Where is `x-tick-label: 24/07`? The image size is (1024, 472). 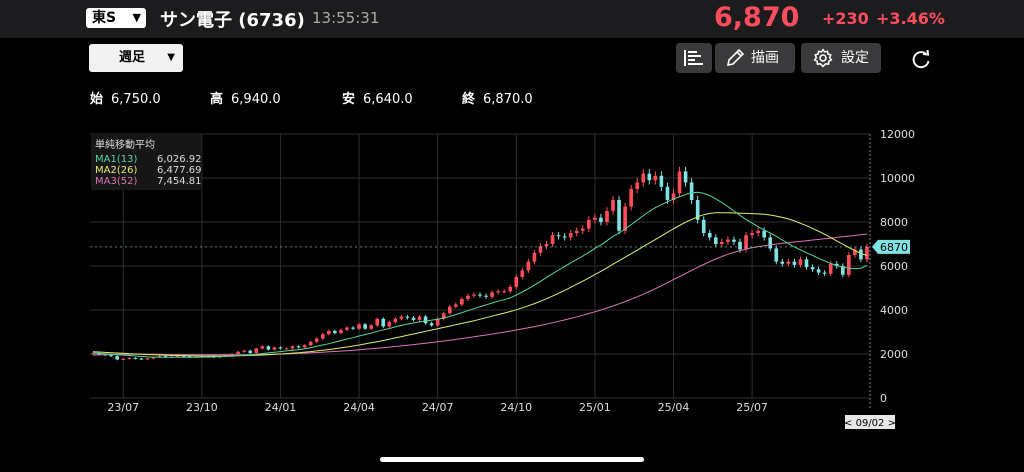
x-tick-label: 24/07 is located at coordinates (438, 407).